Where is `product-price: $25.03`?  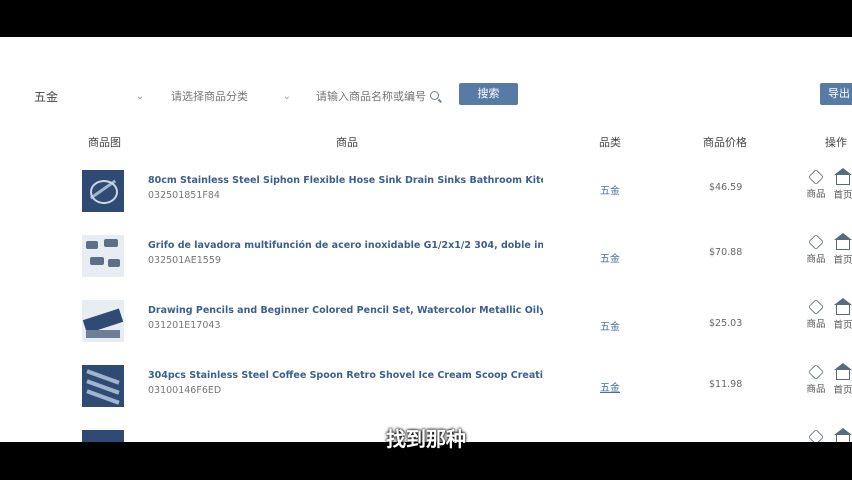 product-price: $25.03 is located at coordinates (726, 323).